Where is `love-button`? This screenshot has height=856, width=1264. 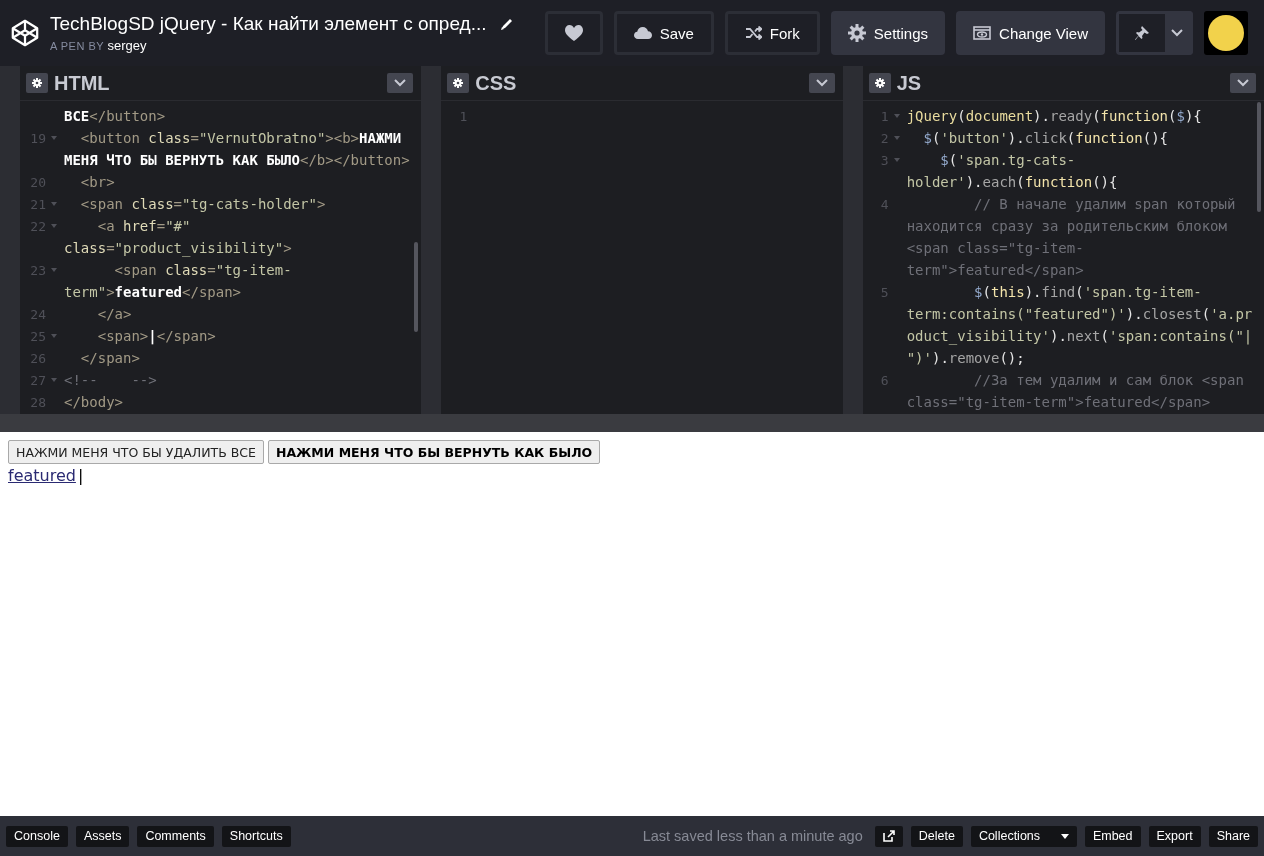 love-button is located at coordinates (573, 33).